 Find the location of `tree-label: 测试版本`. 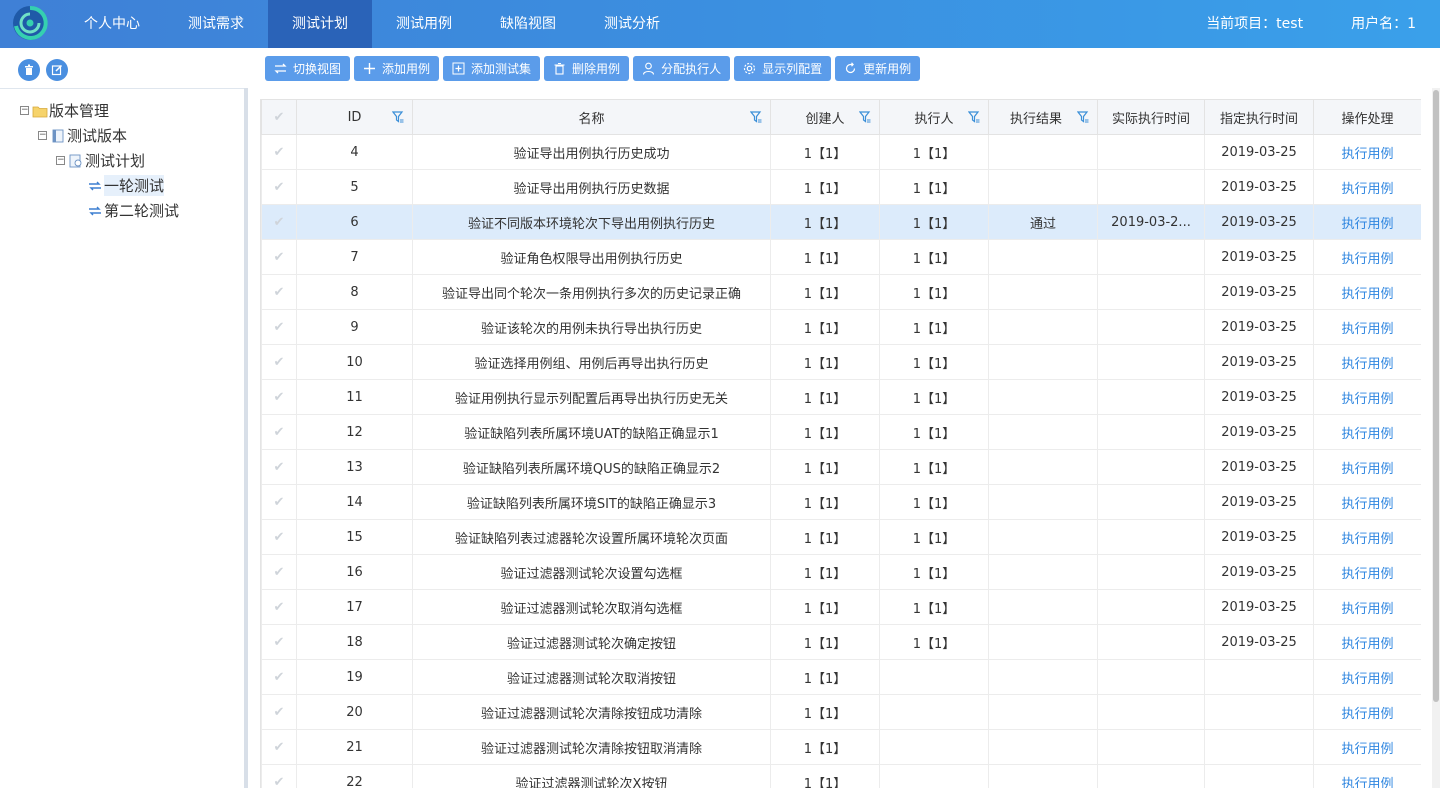

tree-label: 测试版本 is located at coordinates (97, 135).